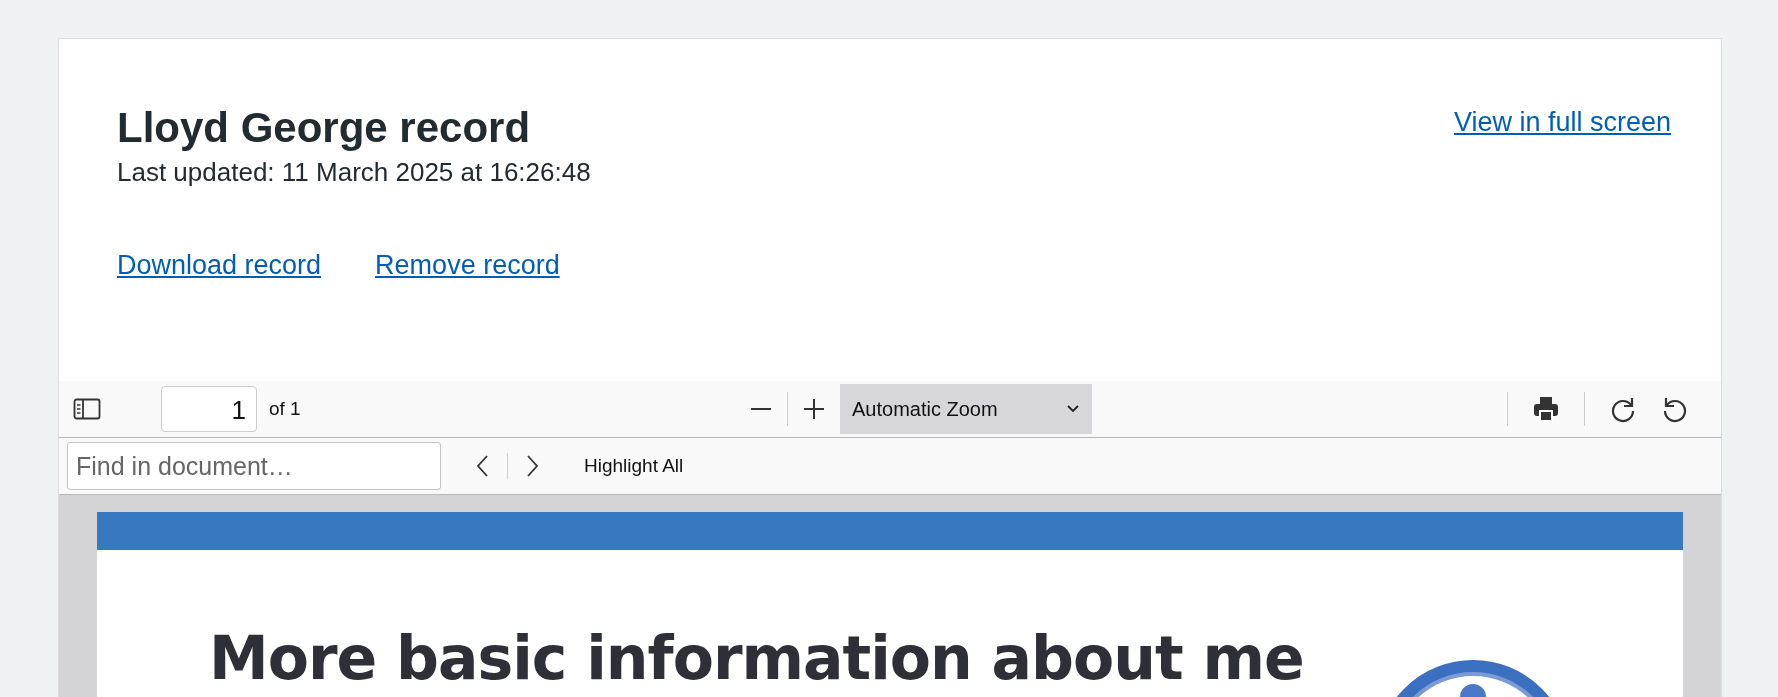  What do you see at coordinates (219, 266) in the screenshot?
I see `record-action-link: Download record` at bounding box center [219, 266].